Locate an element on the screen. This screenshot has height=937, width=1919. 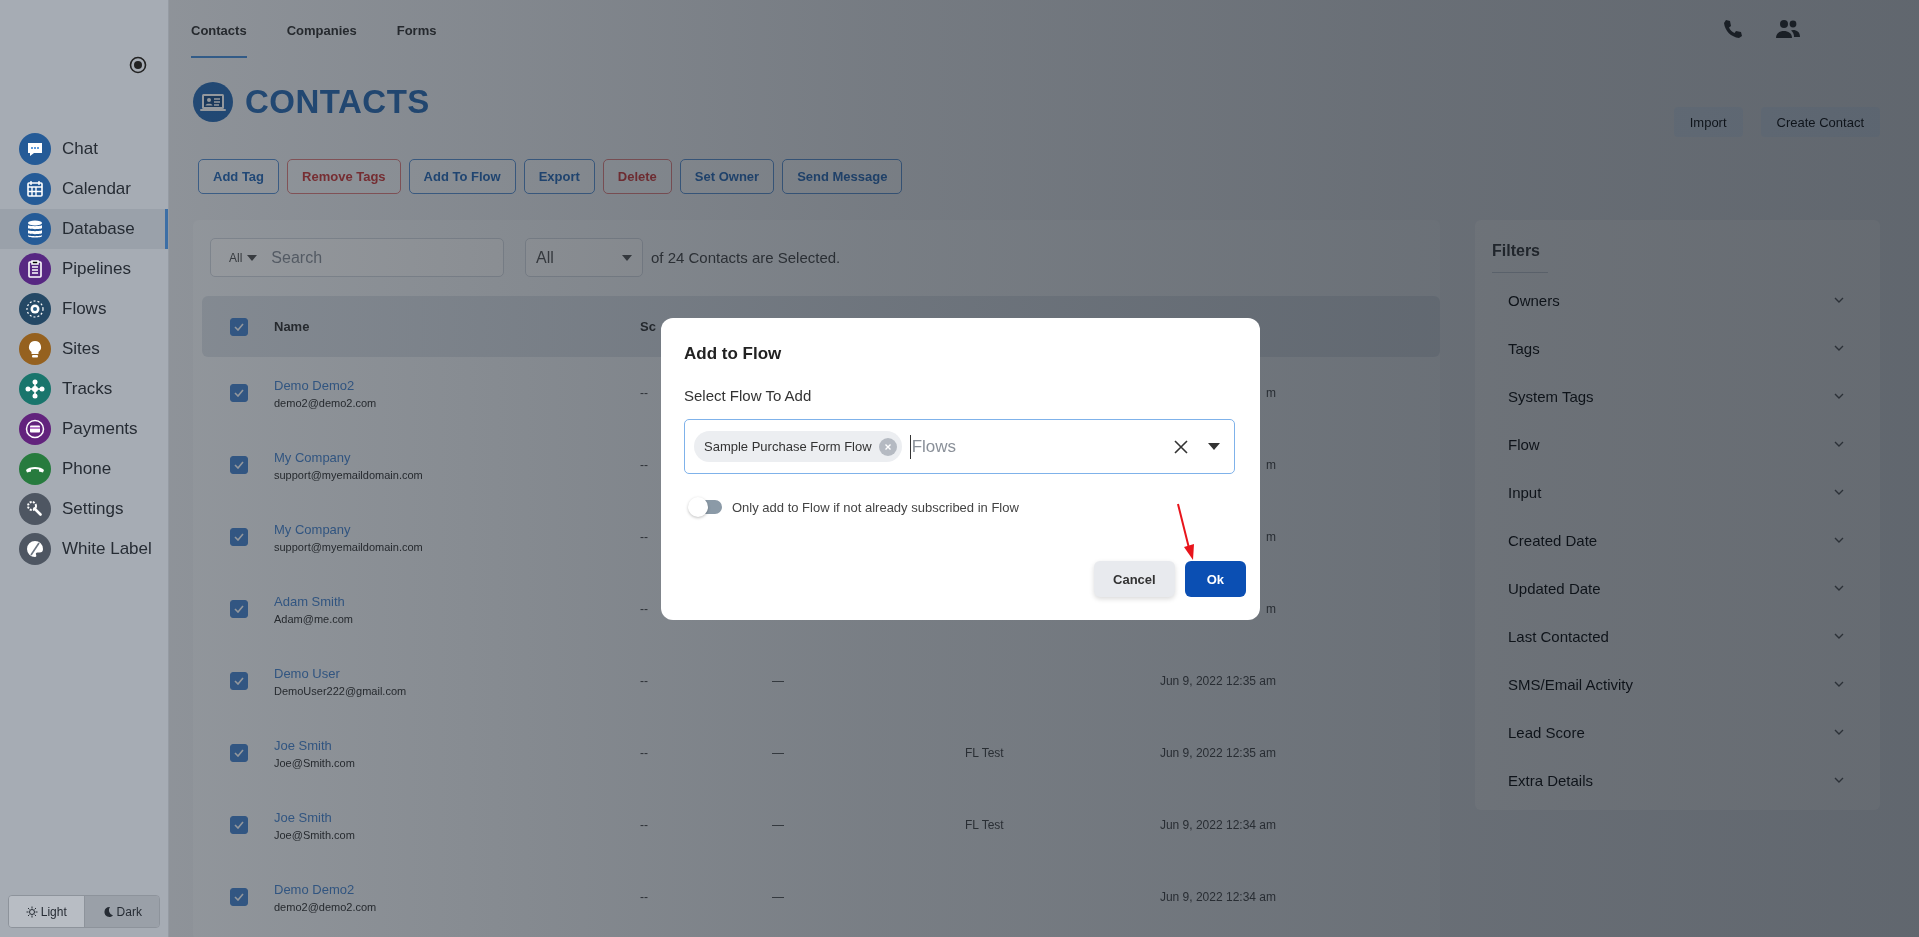
sidebar-item: Calendar is located at coordinates (84, 189).